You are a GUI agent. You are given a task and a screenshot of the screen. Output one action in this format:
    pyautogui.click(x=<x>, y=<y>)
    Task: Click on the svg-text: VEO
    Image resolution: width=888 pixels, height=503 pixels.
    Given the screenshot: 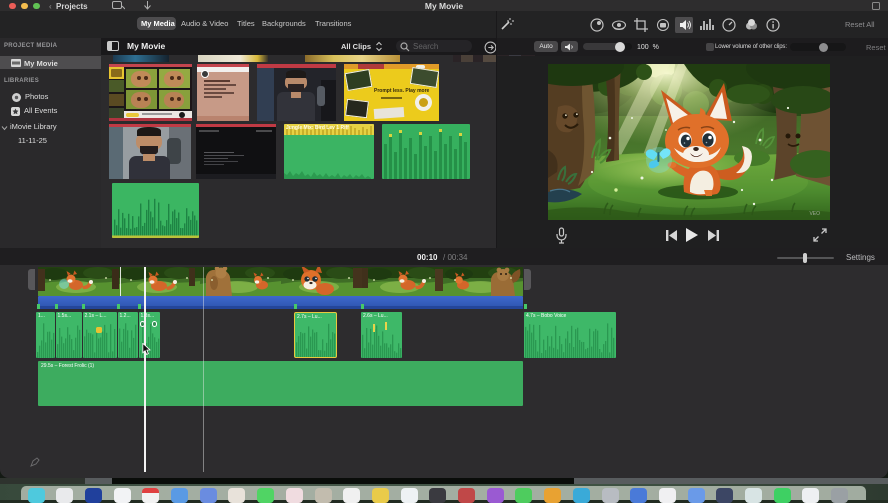 What is the action you would take?
    pyautogui.click(x=814, y=214)
    